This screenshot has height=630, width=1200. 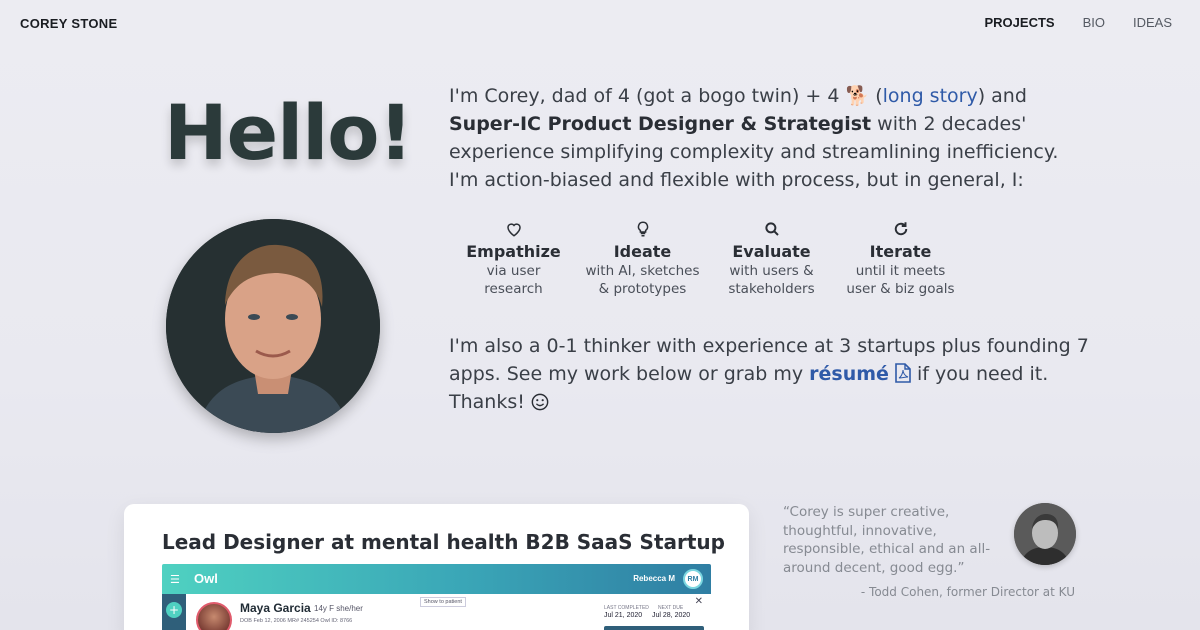 I want to click on testimonial-photo, so click(x=1045, y=534).